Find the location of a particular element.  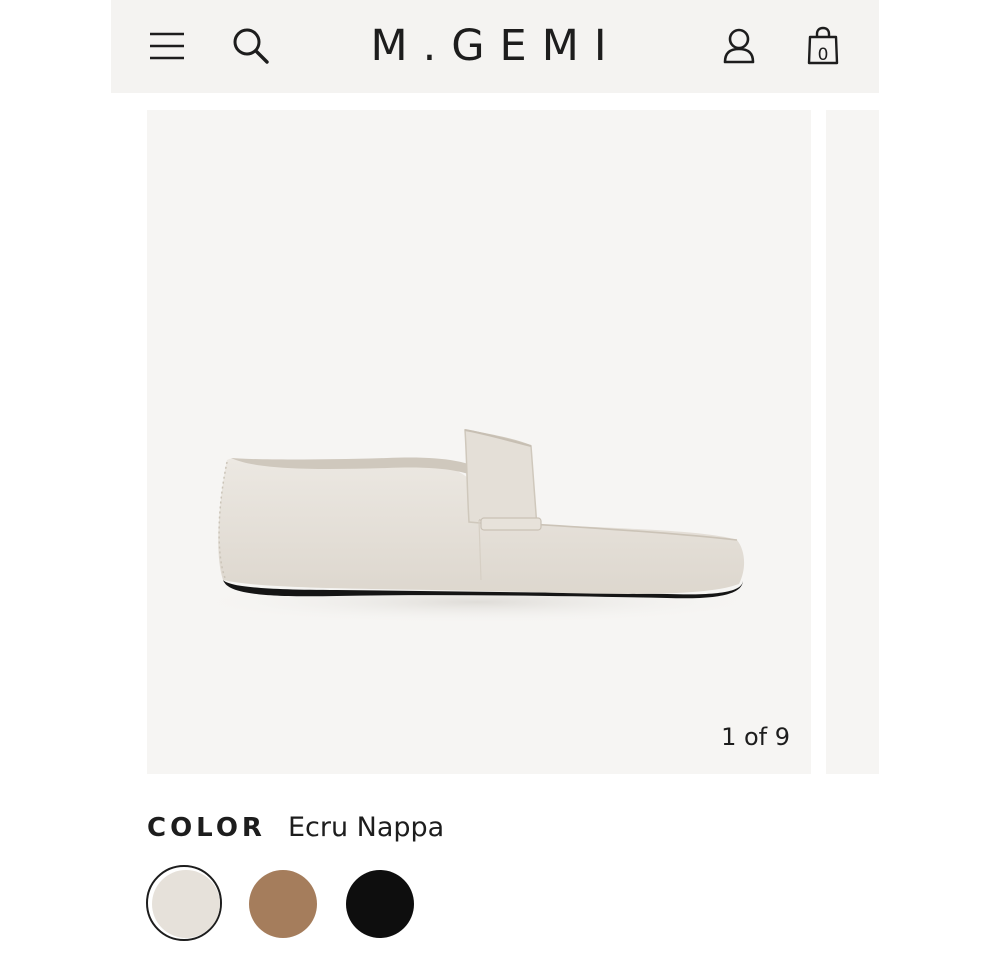

color-label: COLOR is located at coordinates (206, 828).